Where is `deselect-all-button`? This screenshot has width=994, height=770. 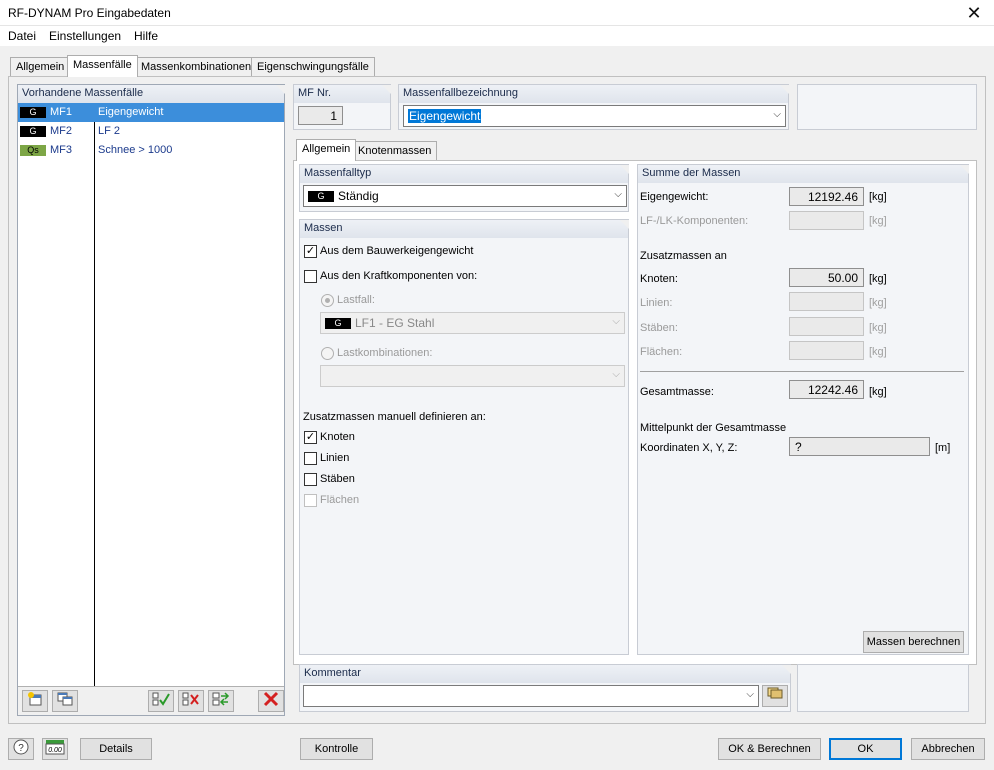 deselect-all-button is located at coordinates (191, 701).